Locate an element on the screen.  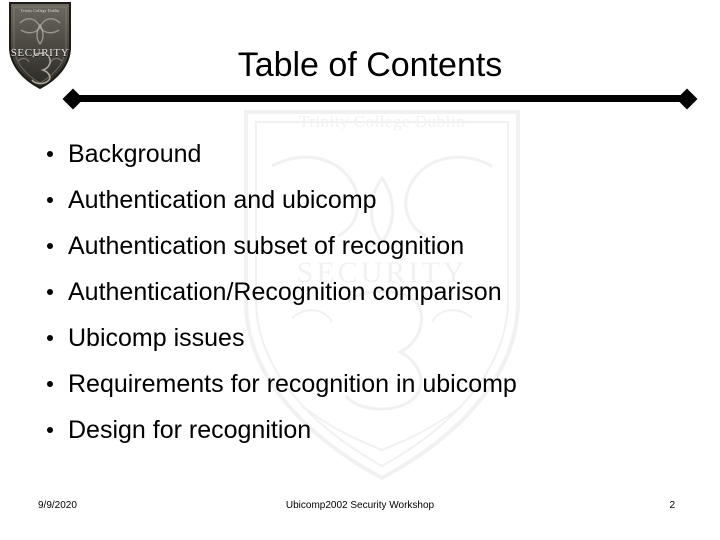
slide-footer: 9/9/2020 Ubicomp2002 Security Workshop 2 is located at coordinates (360, 506).